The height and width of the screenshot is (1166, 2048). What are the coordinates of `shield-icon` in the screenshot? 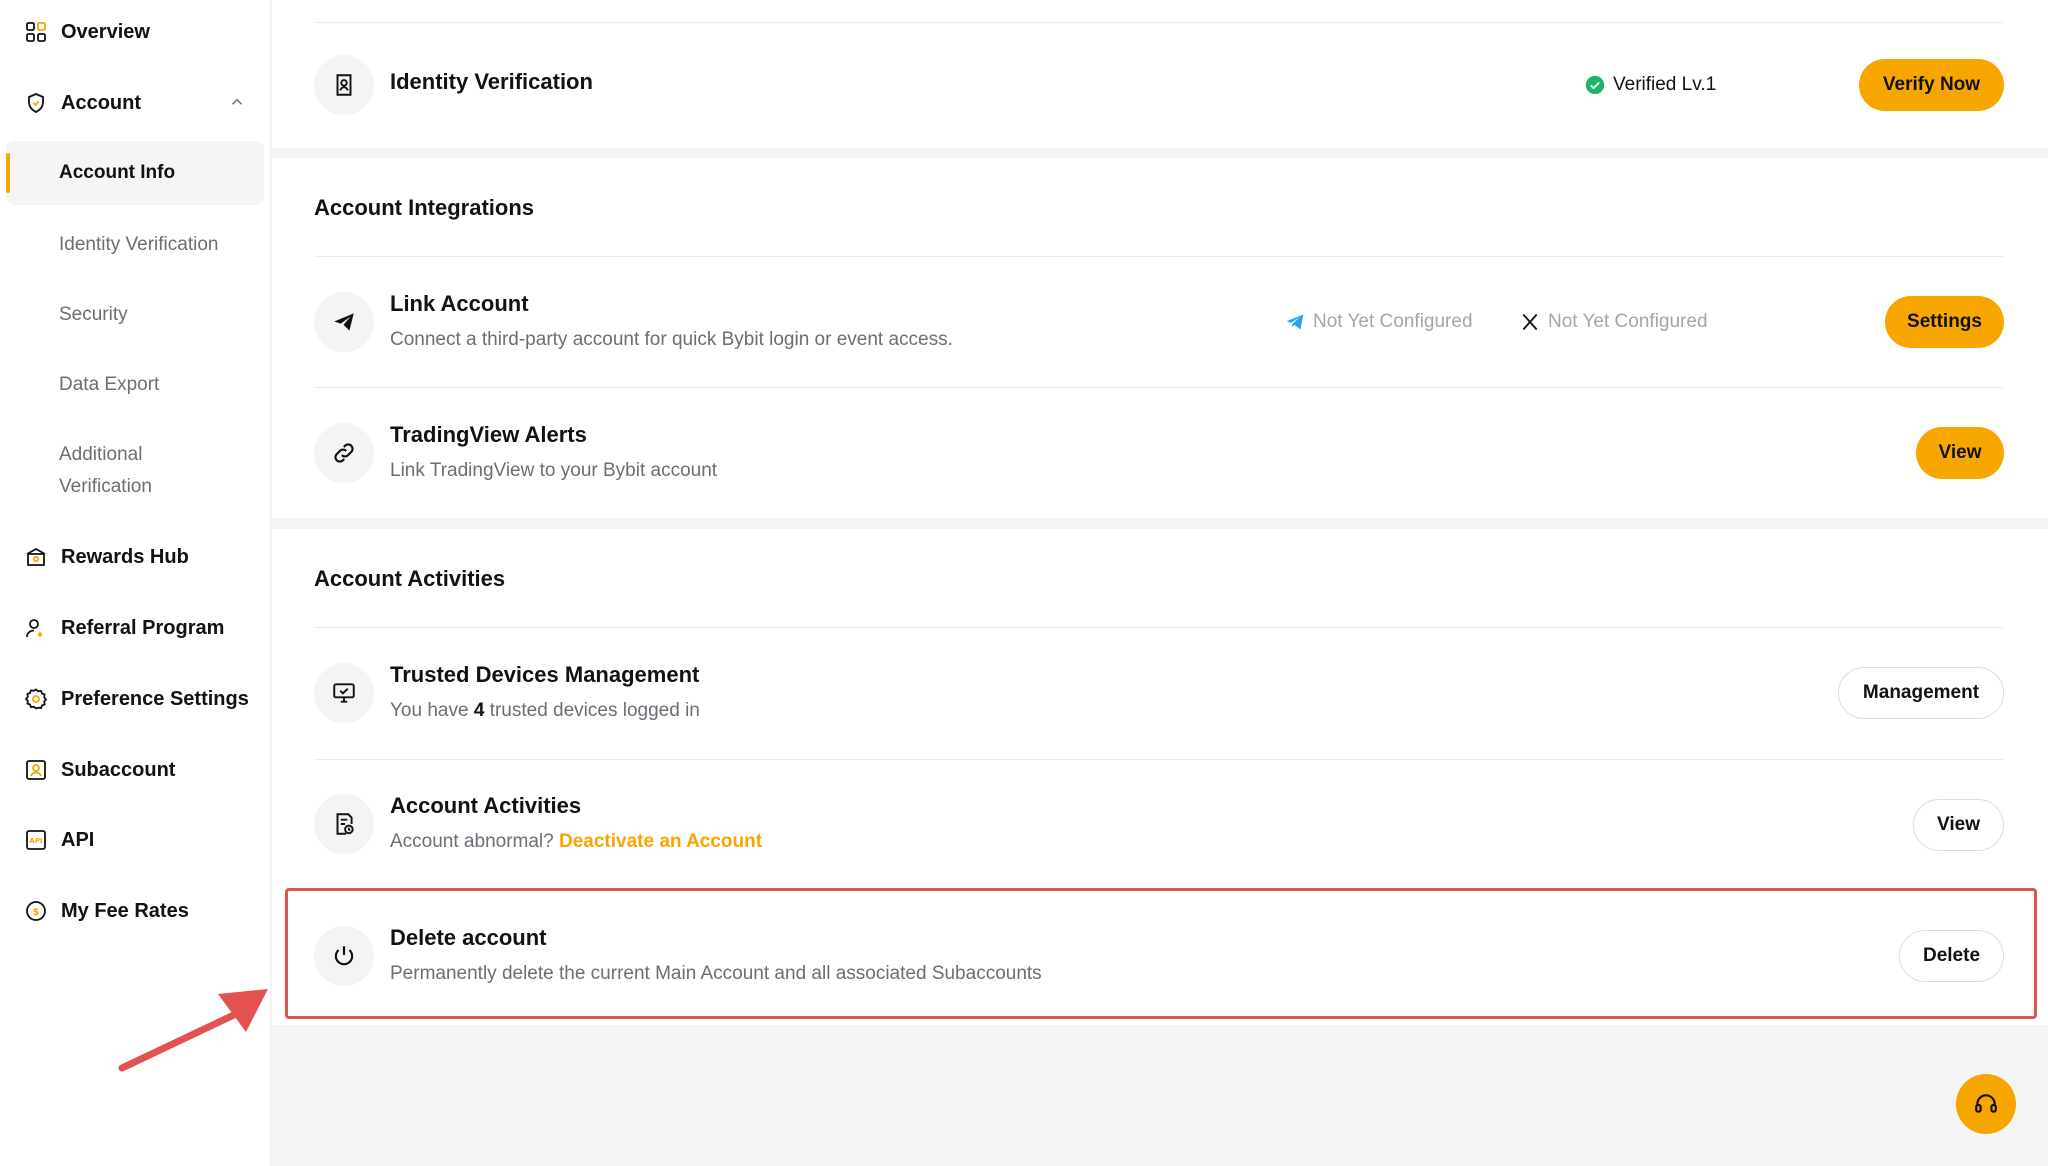 It's located at (36, 103).